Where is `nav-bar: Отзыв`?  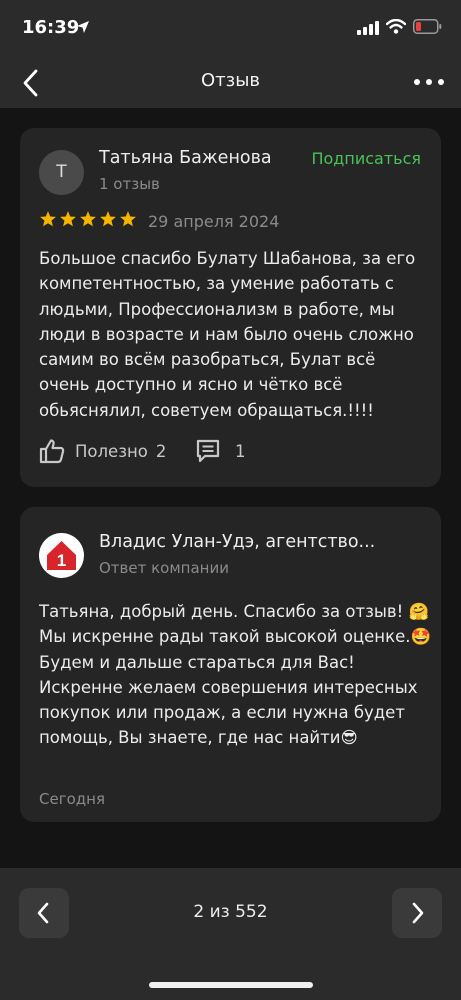
nav-bar: Отзыв is located at coordinates (230, 82).